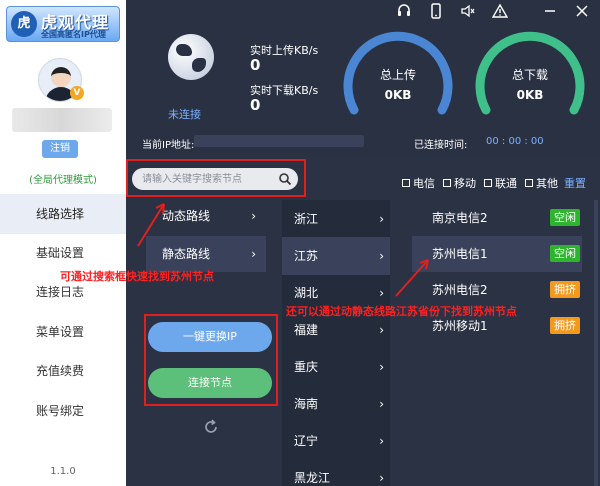 This screenshot has width=600, height=486. I want to click on province-label: 海南, so click(306, 404).